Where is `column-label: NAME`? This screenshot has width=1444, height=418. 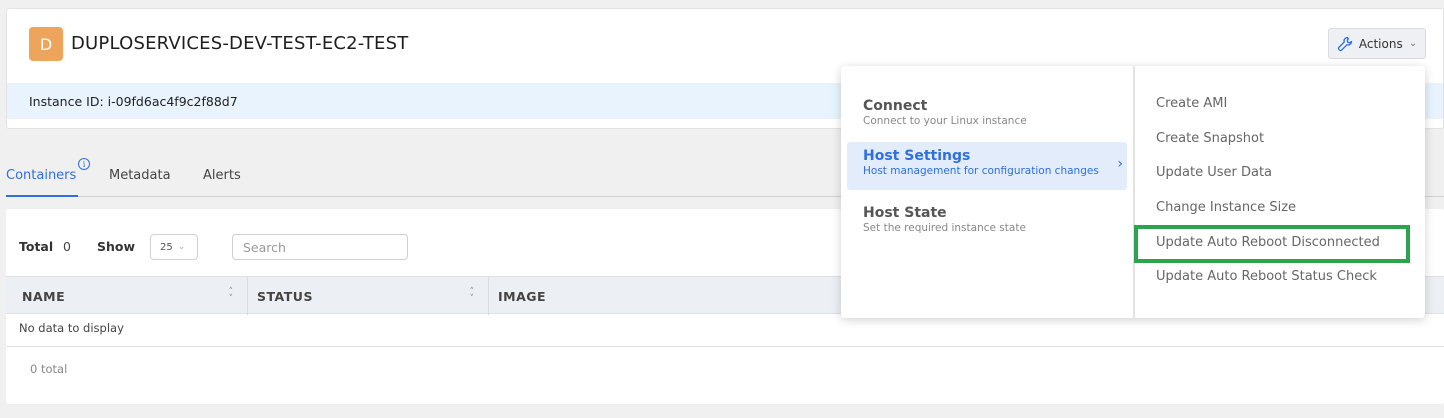 column-label: NAME is located at coordinates (44, 296).